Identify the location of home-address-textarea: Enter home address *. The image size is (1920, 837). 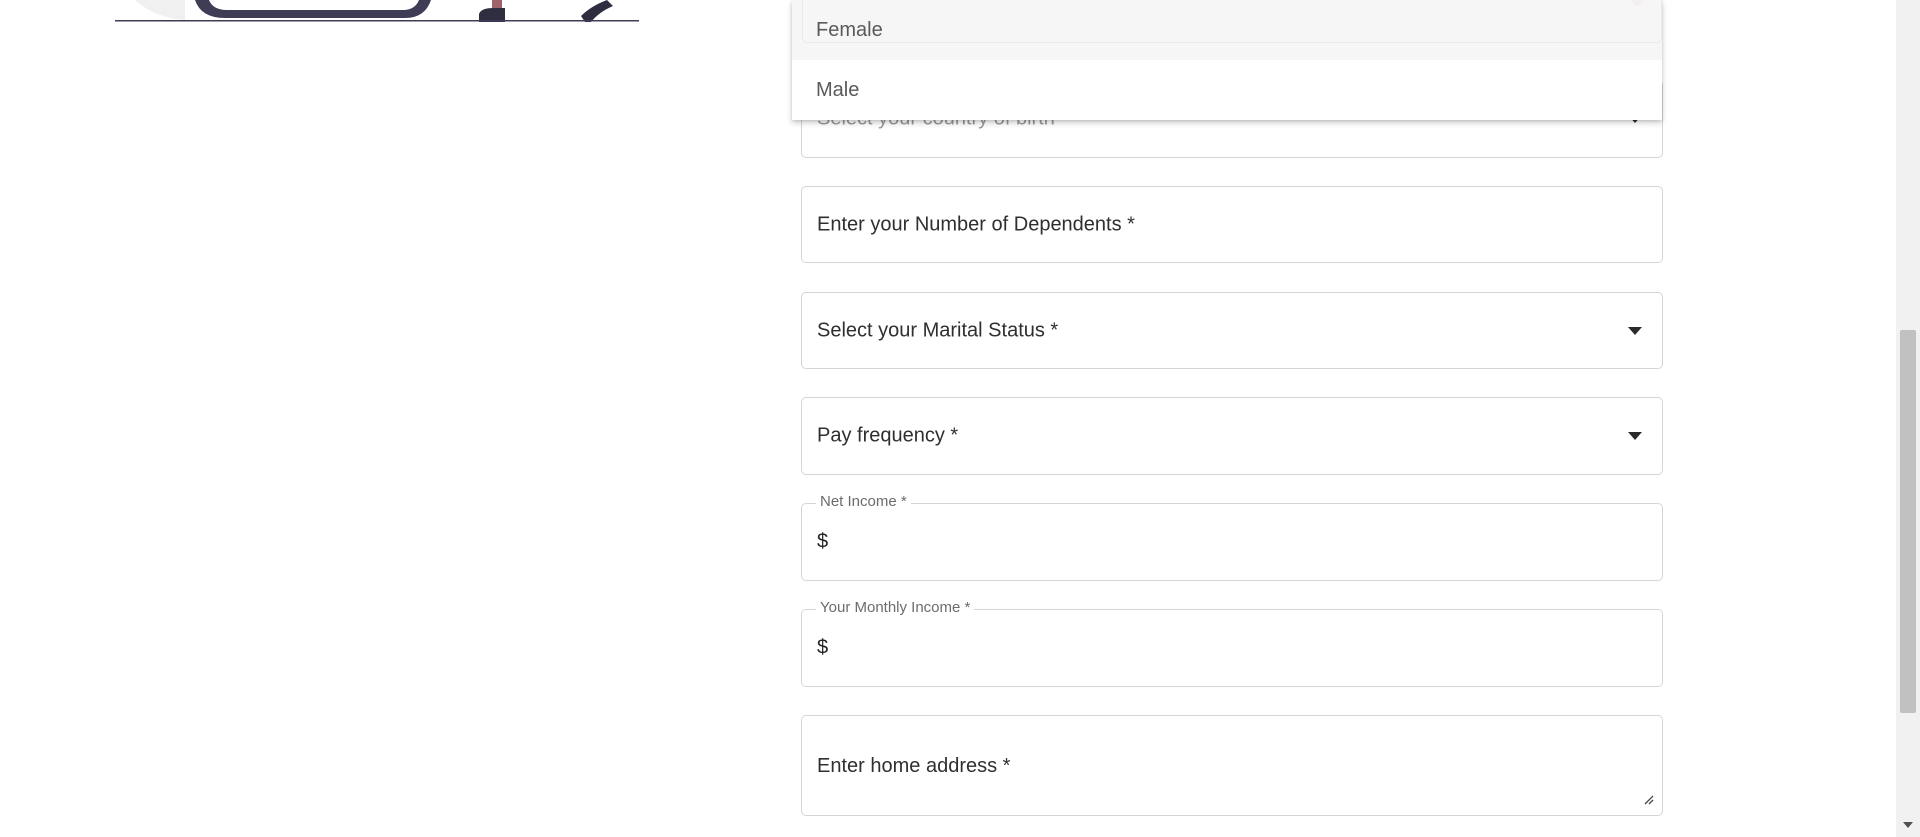
(1232, 765).